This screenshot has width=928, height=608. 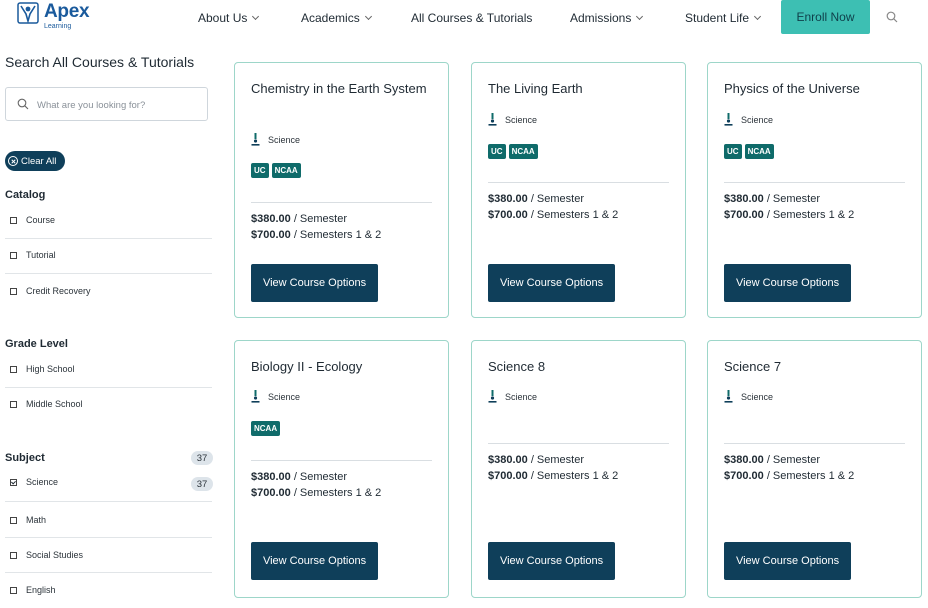 What do you see at coordinates (41, 590) in the screenshot?
I see `option-label: English` at bounding box center [41, 590].